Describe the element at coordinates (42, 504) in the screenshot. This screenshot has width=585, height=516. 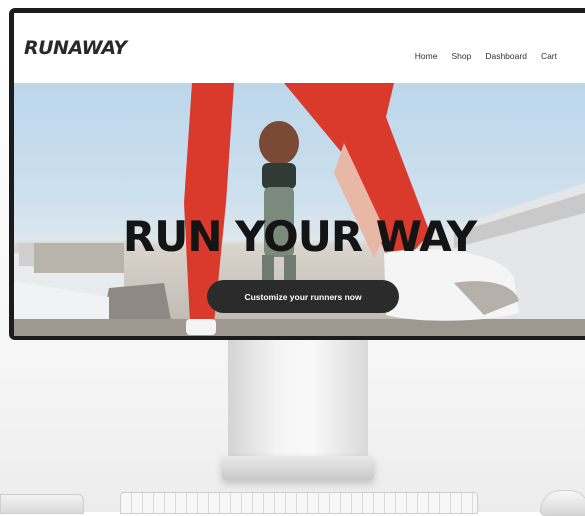
I see `trackpad` at that location.